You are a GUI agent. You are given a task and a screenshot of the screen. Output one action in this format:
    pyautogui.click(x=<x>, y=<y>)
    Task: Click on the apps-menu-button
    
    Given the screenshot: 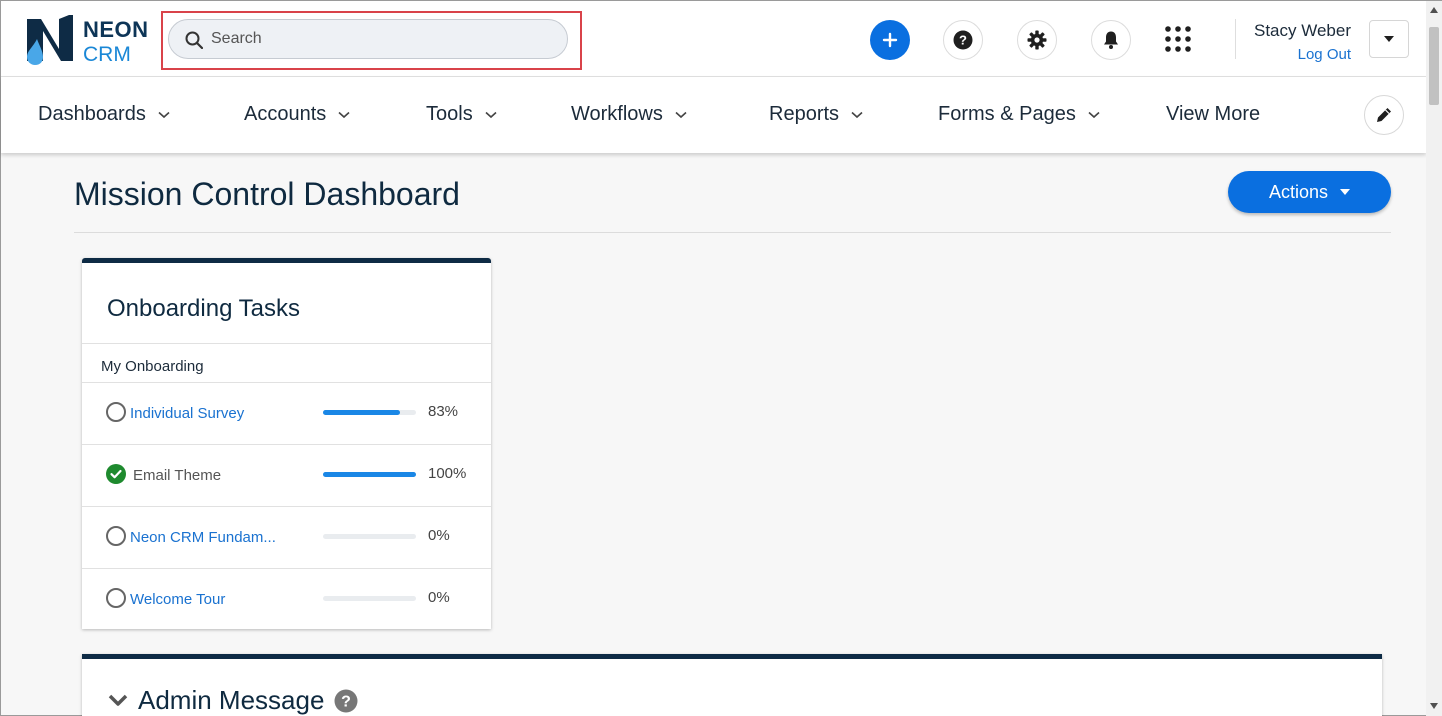 What is the action you would take?
    pyautogui.click(x=1179, y=40)
    